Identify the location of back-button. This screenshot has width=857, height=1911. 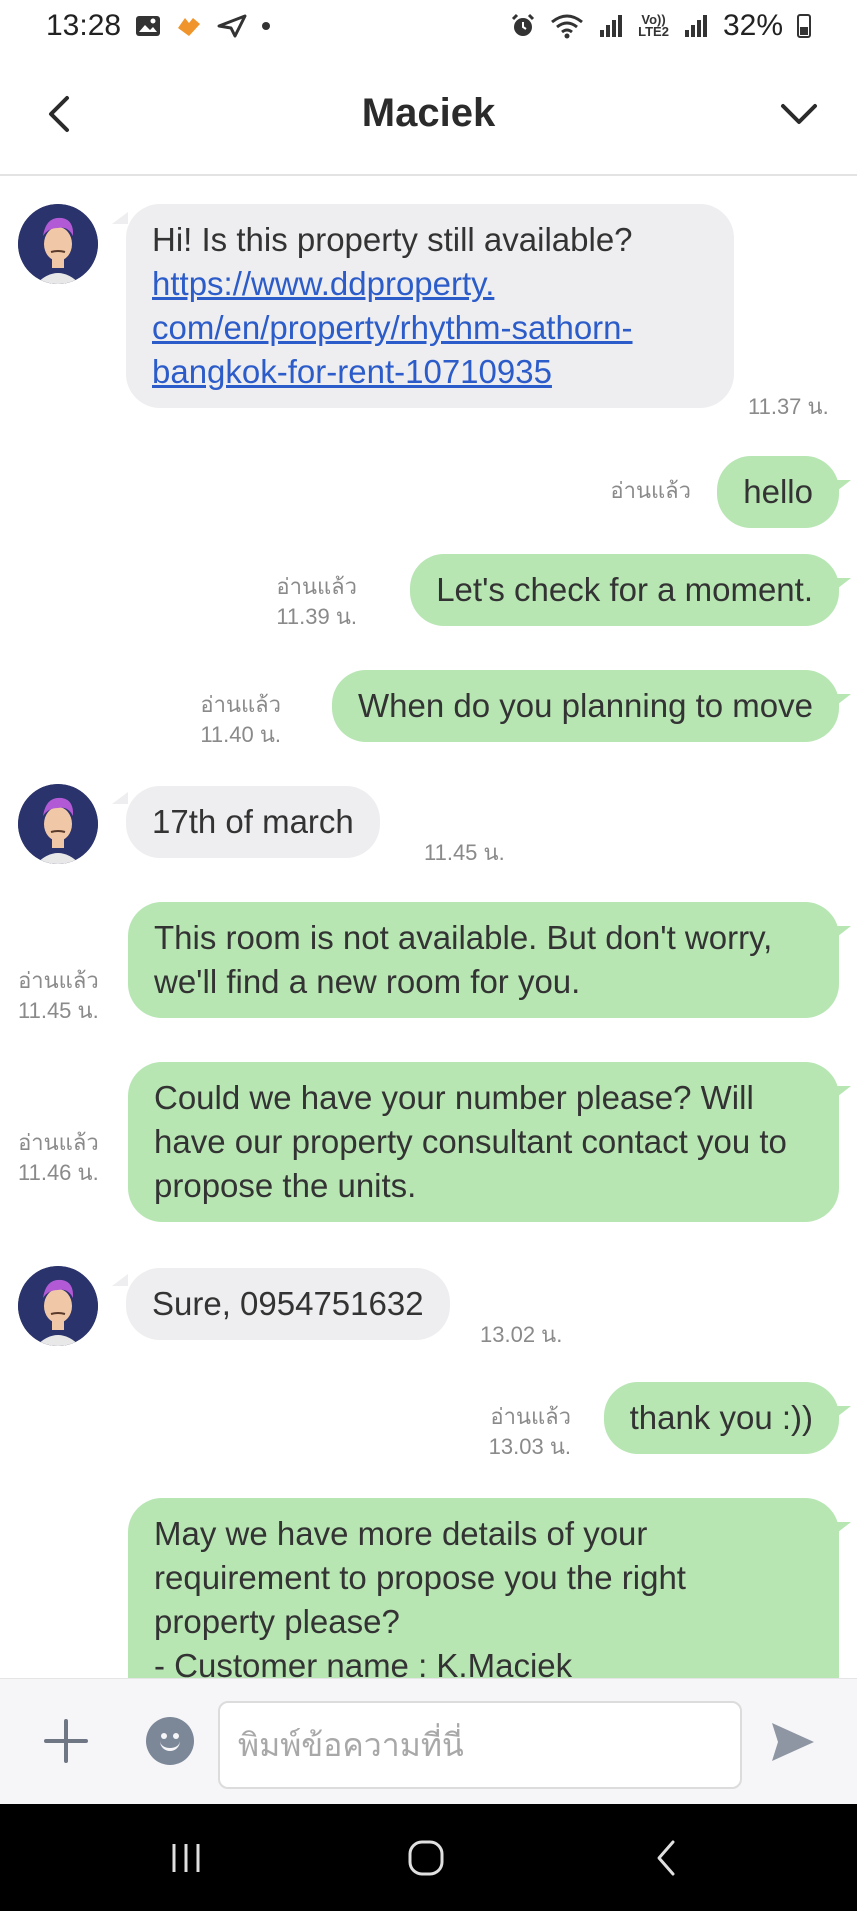
(58, 114).